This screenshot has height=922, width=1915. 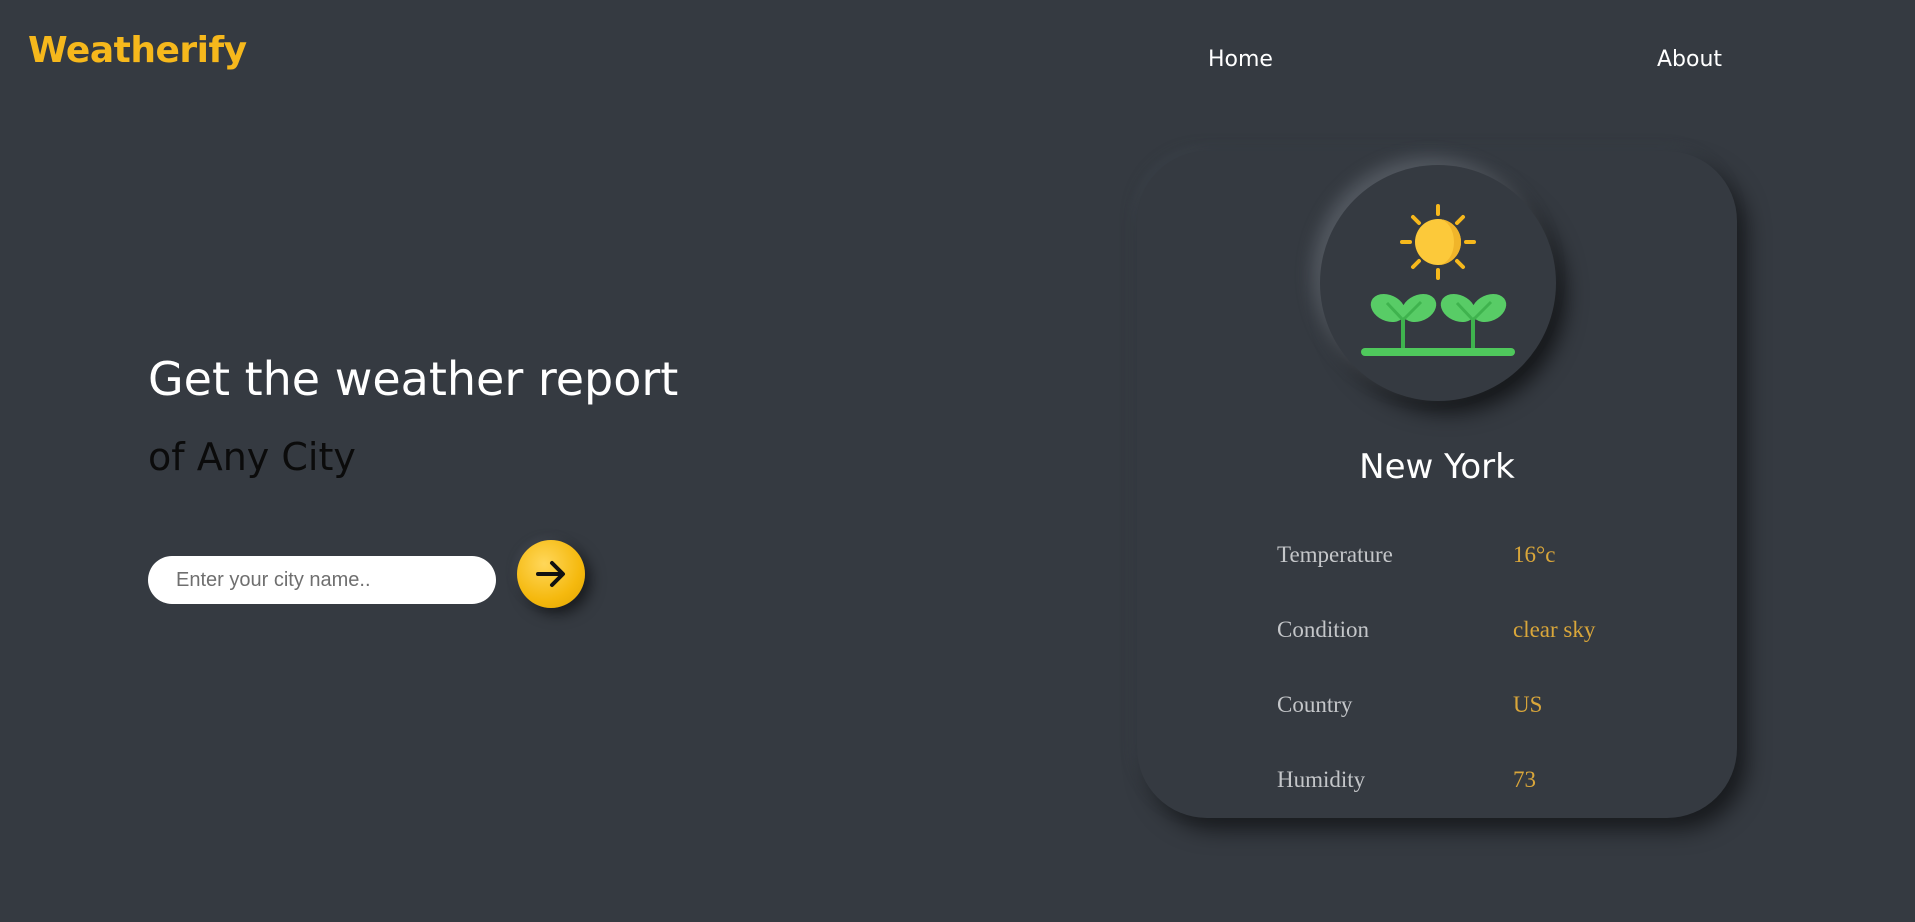 What do you see at coordinates (137, 50) in the screenshot?
I see `brand-logo: Weatherify` at bounding box center [137, 50].